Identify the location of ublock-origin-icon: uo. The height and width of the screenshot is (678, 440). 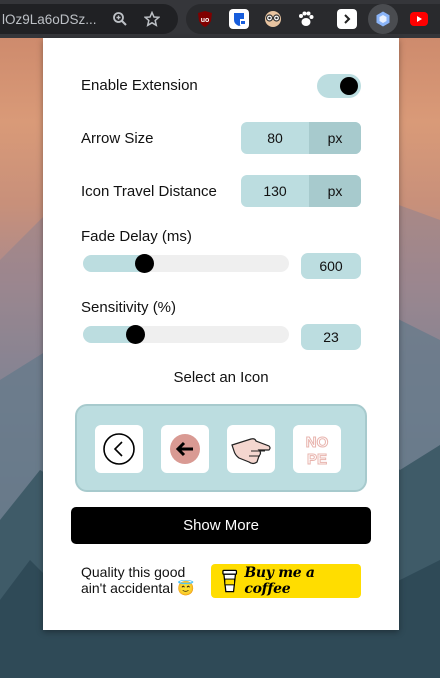
(205, 19).